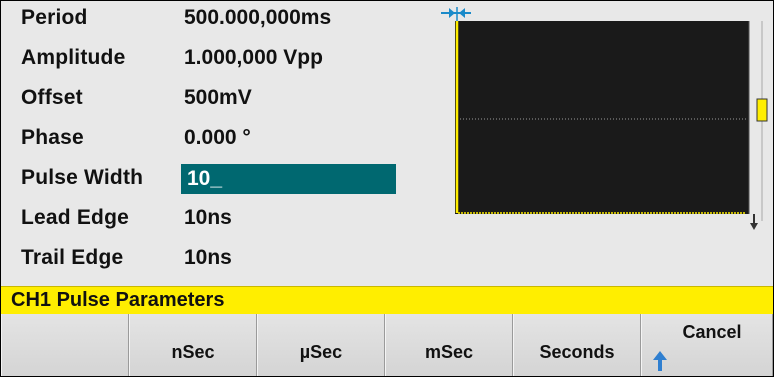  What do you see at coordinates (387, 300) in the screenshot?
I see `menu-title-bar: CH1 Pulse Parameters` at bounding box center [387, 300].